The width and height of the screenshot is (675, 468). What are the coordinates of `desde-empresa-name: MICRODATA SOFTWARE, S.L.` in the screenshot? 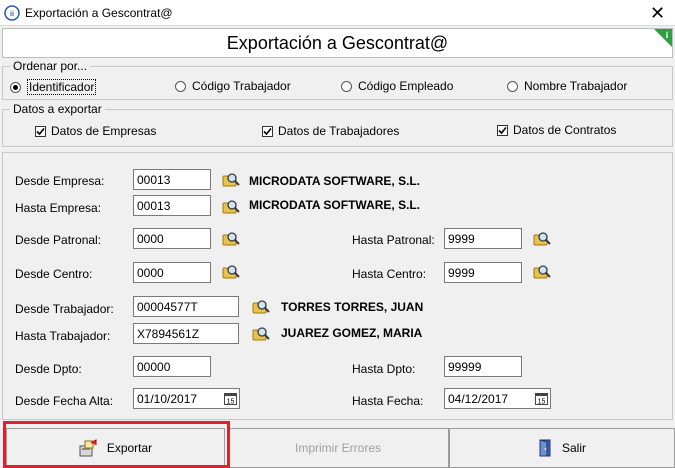 It's located at (335, 181).